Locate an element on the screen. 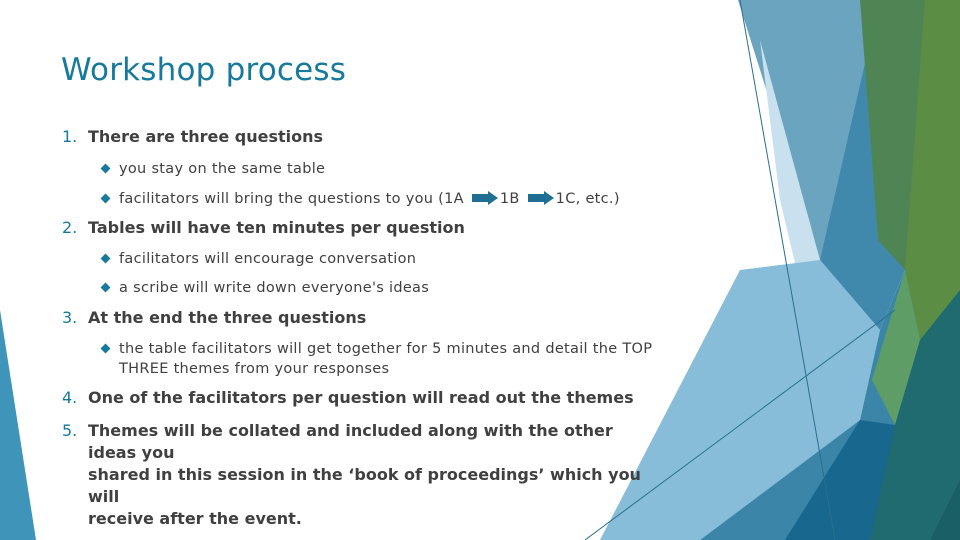 The image size is (960, 540). numbered-item-3: 3. At the end the three questions is located at coordinates (214, 318).